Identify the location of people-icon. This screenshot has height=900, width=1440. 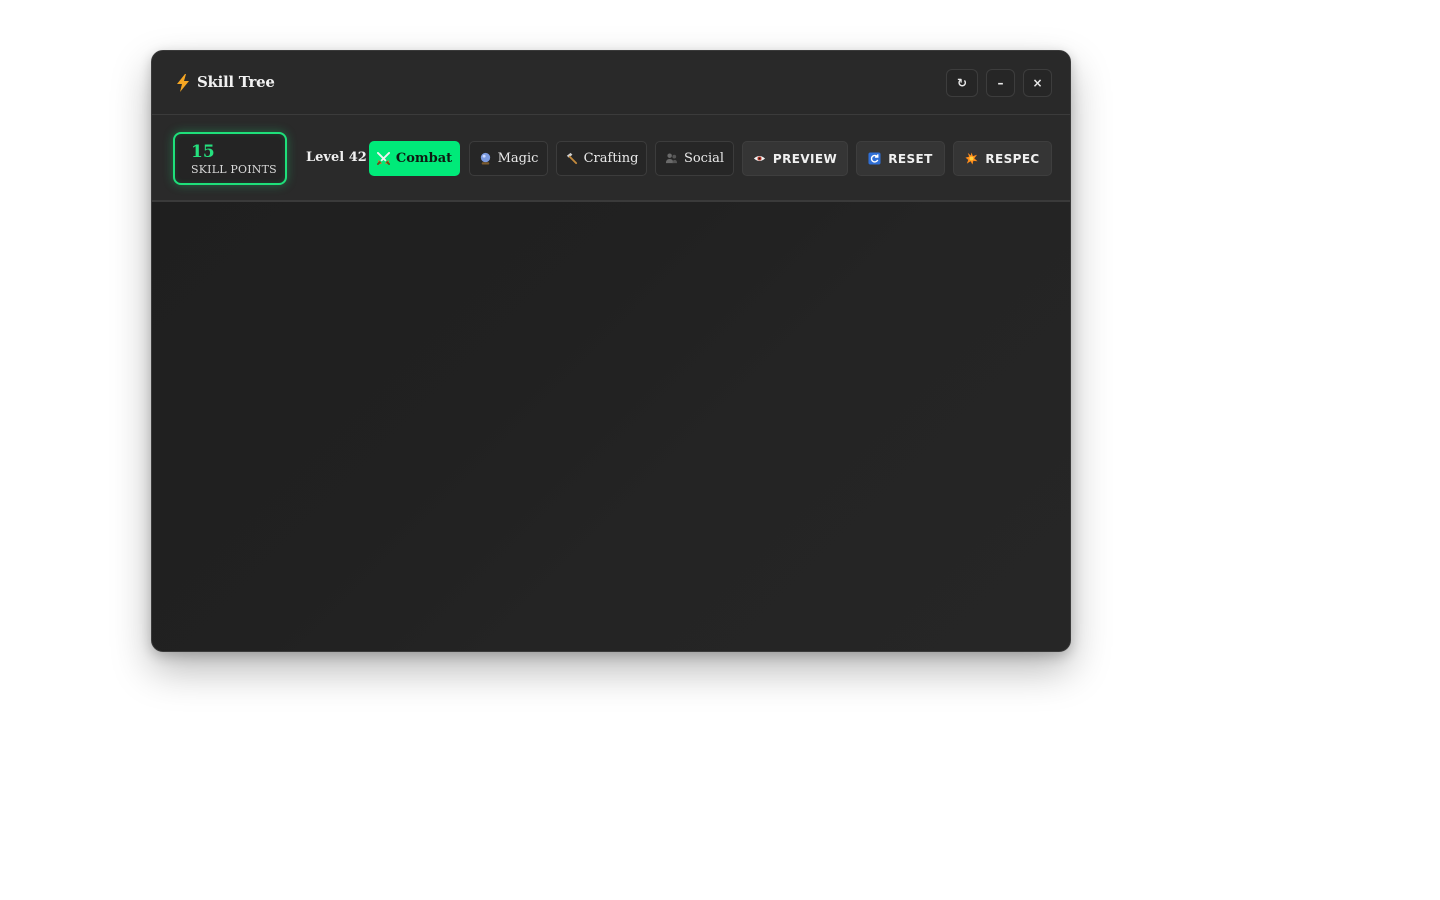
(671, 158).